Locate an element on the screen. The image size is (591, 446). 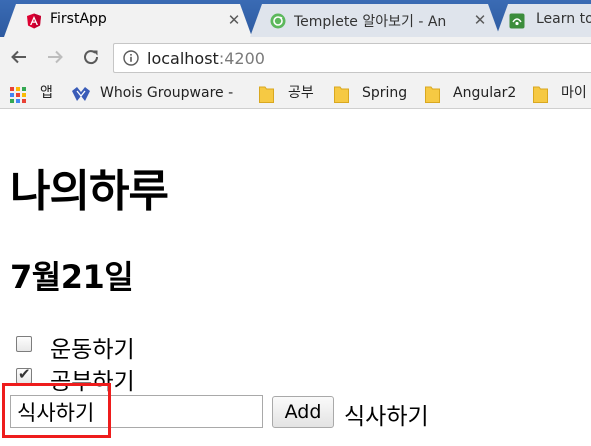
address-bar: localhost:4200 is located at coordinates (352, 58).